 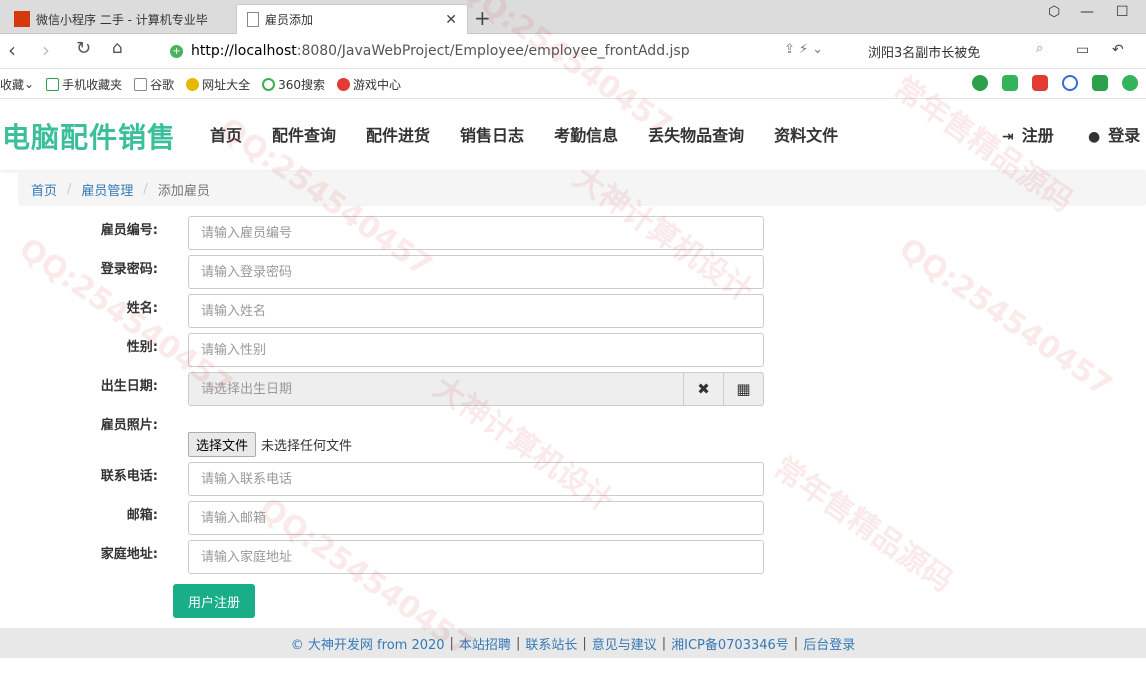 I want to click on address-label: 家庭地址:, so click(x=129, y=554).